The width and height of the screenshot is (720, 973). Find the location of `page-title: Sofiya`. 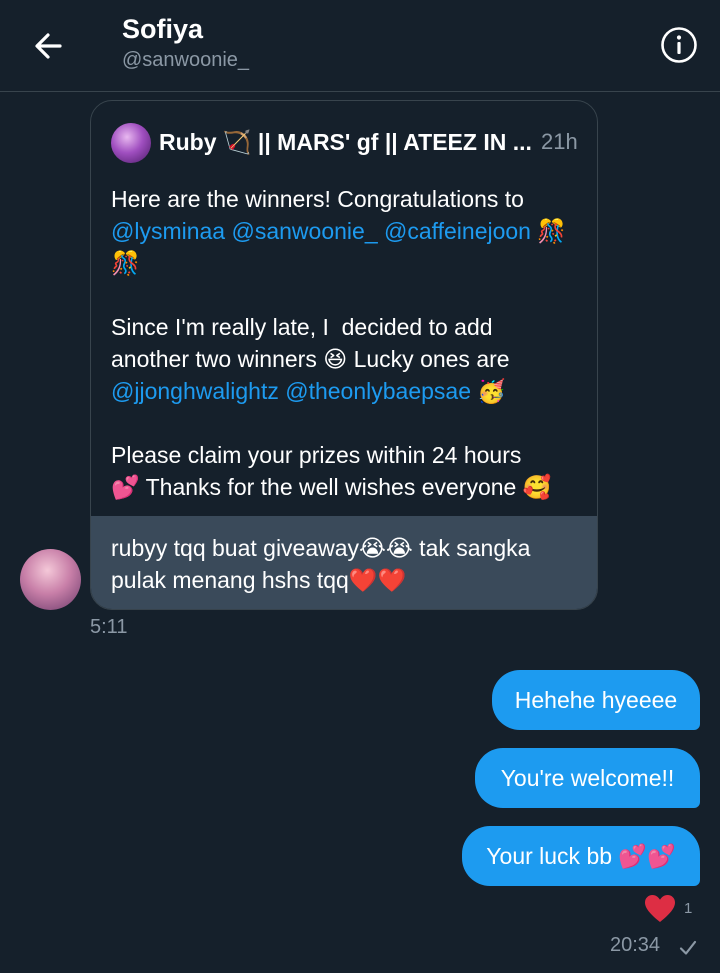

page-title: Sofiya is located at coordinates (163, 29).